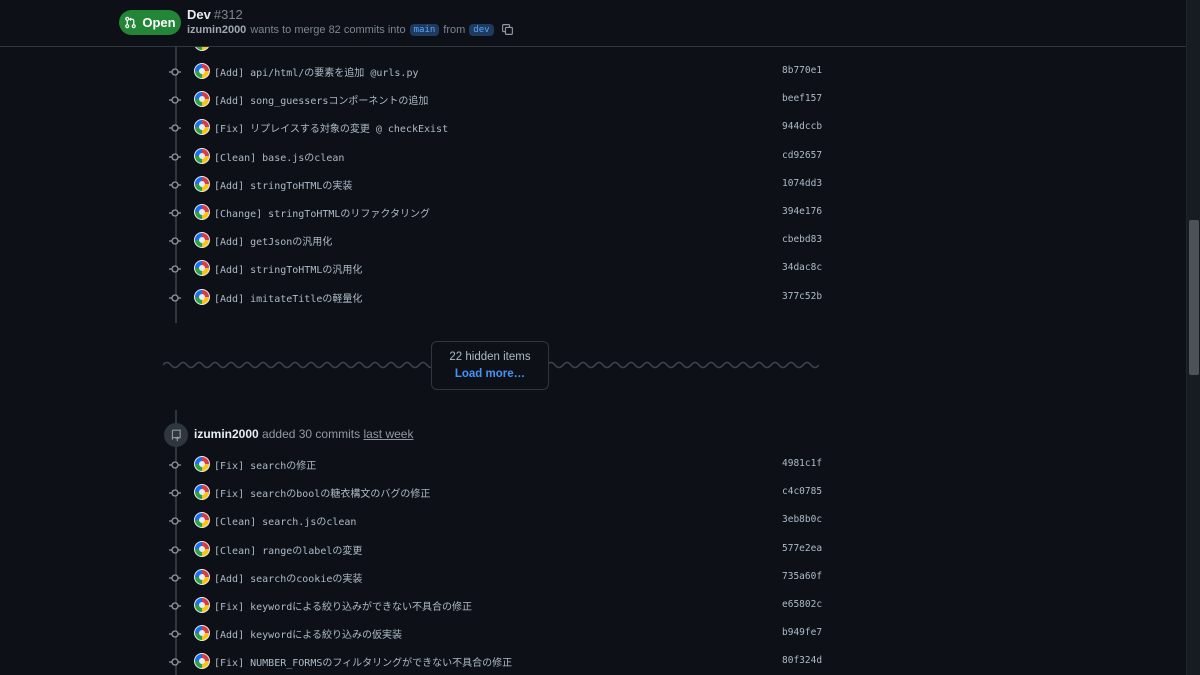 Image resolution: width=1200 pixels, height=675 pixels. What do you see at coordinates (802, 155) in the screenshot?
I see `commit-sha: cd92657` at bounding box center [802, 155].